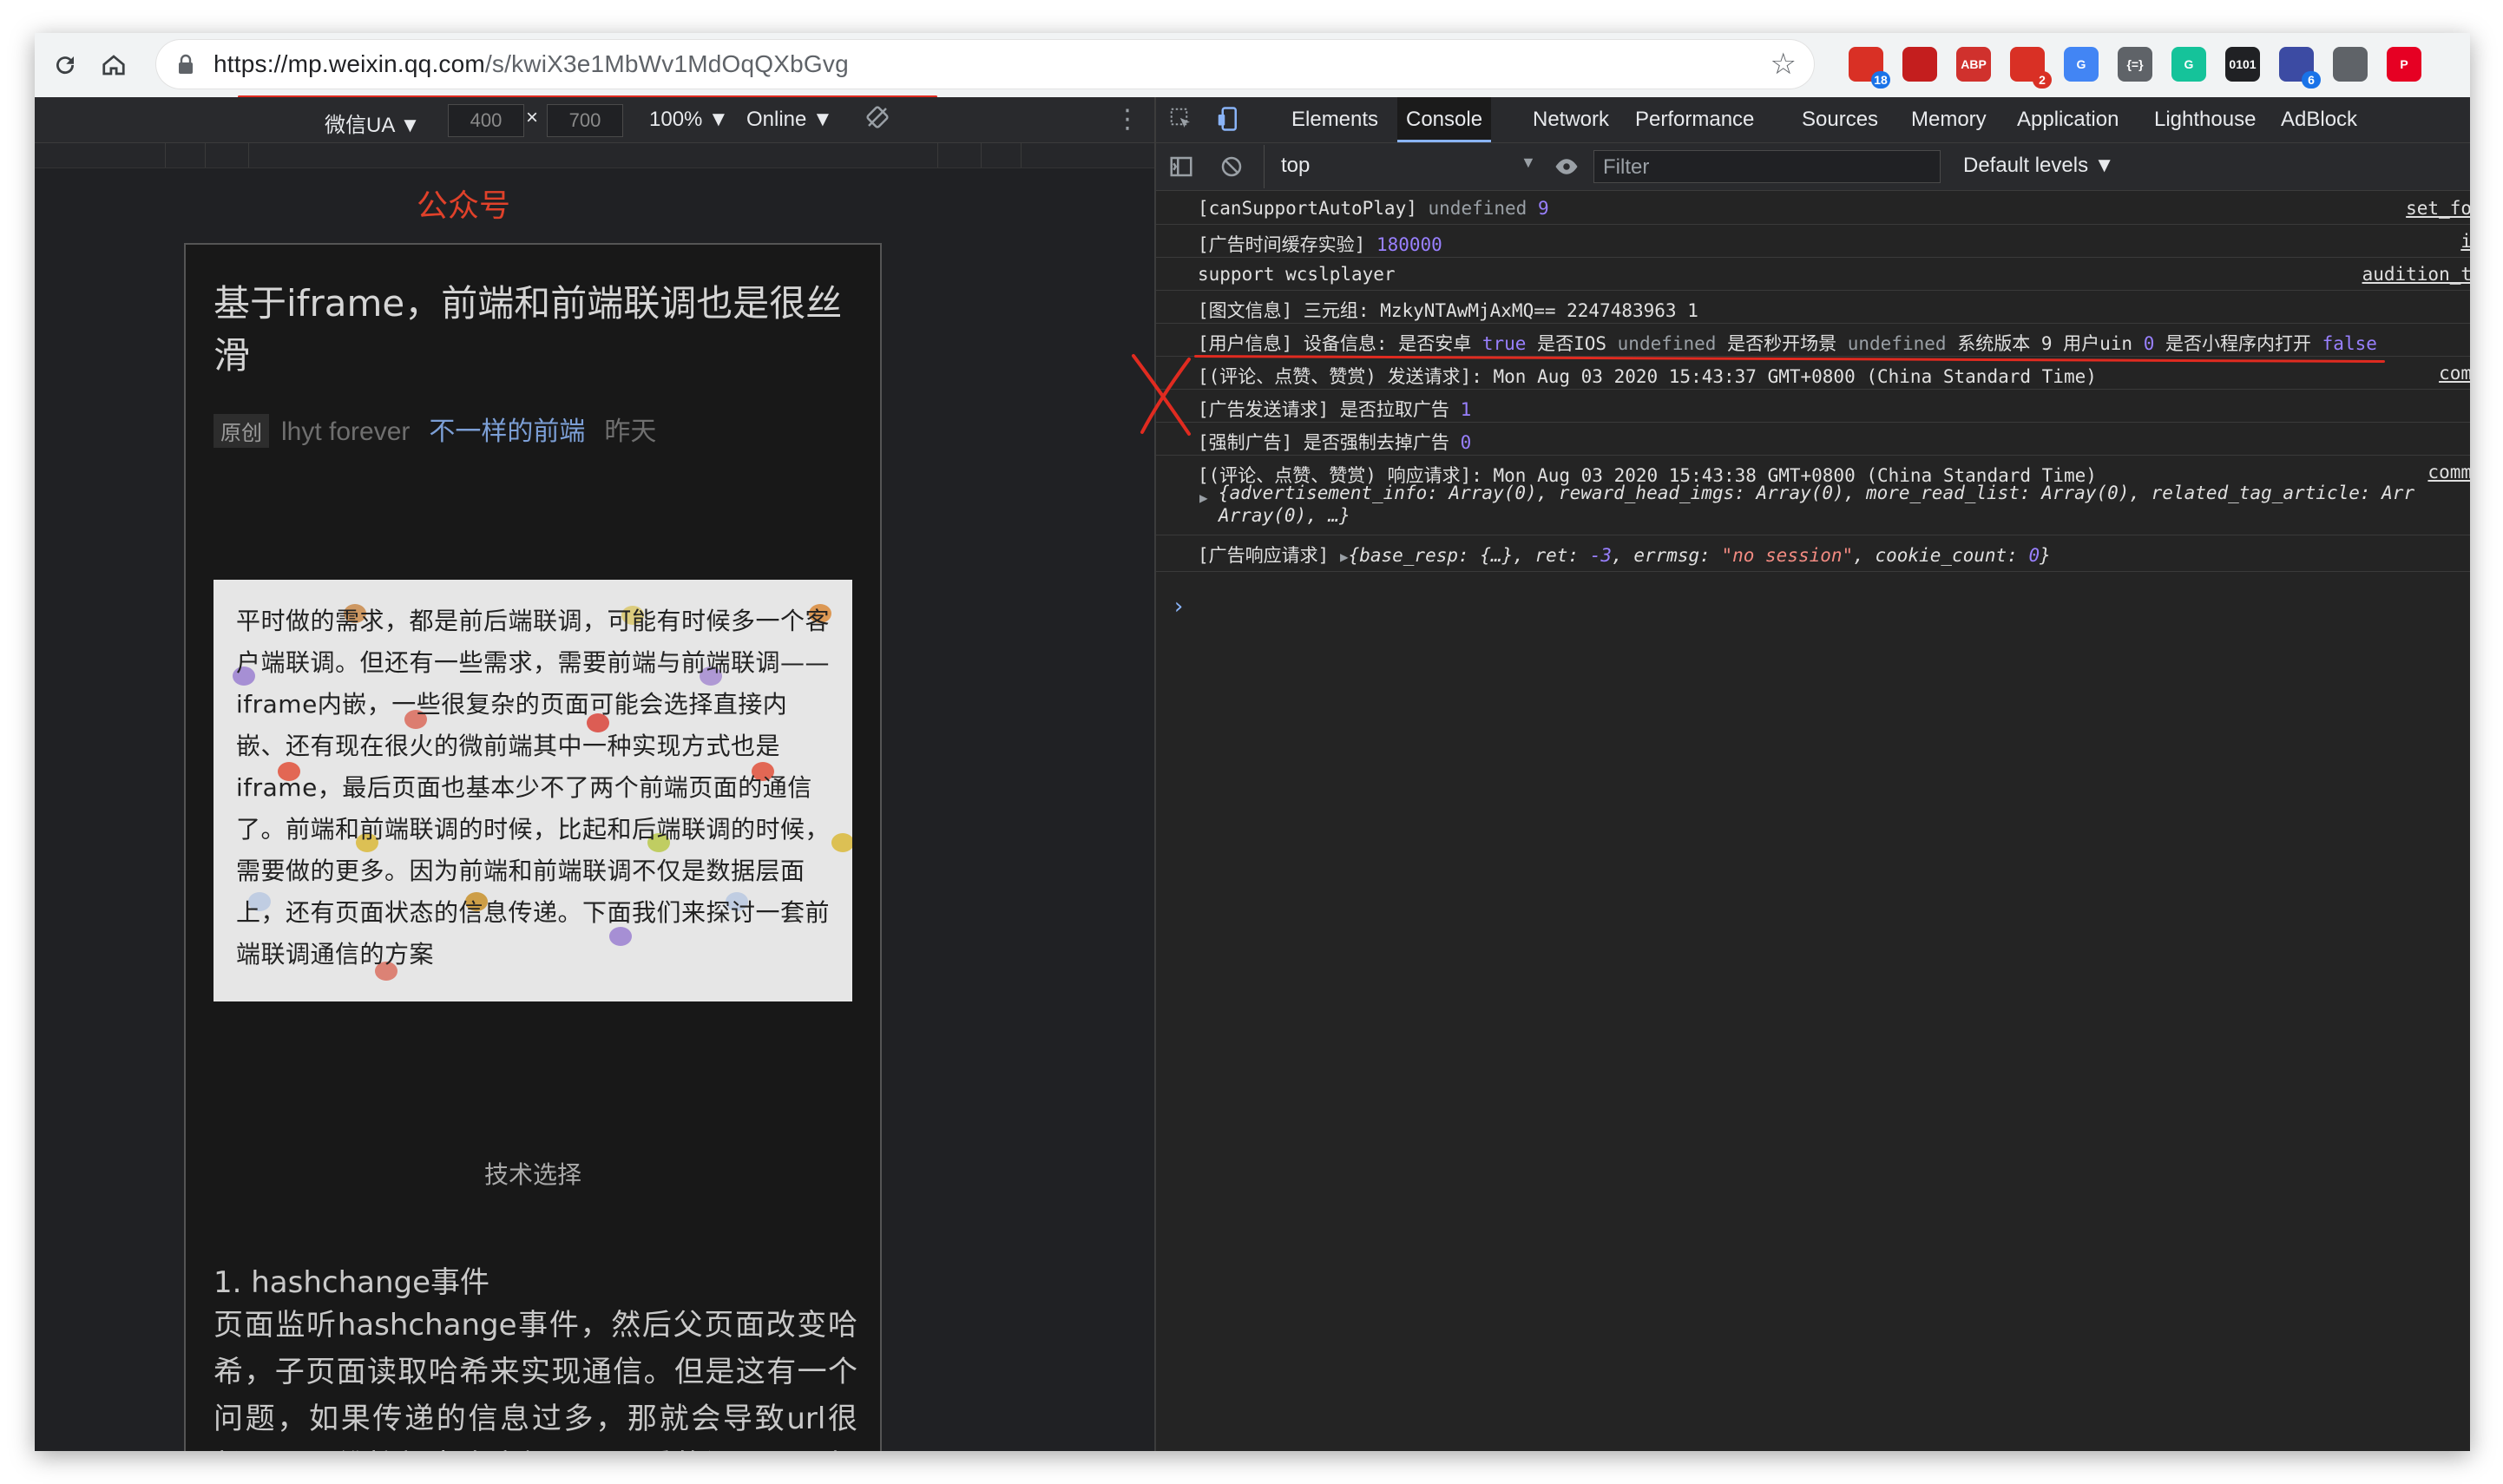 This screenshot has height=1484, width=2503. What do you see at coordinates (65, 65) in the screenshot?
I see `reload-icon` at bounding box center [65, 65].